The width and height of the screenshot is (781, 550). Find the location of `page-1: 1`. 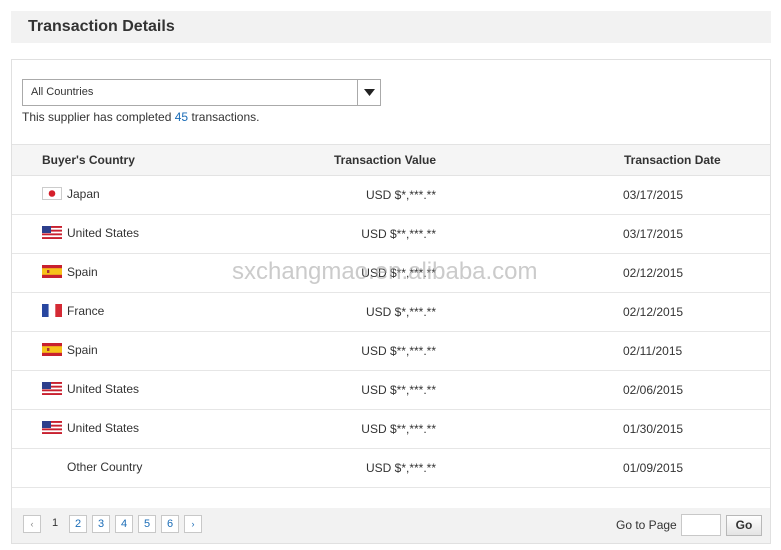

page-1: 1 is located at coordinates (55, 523).